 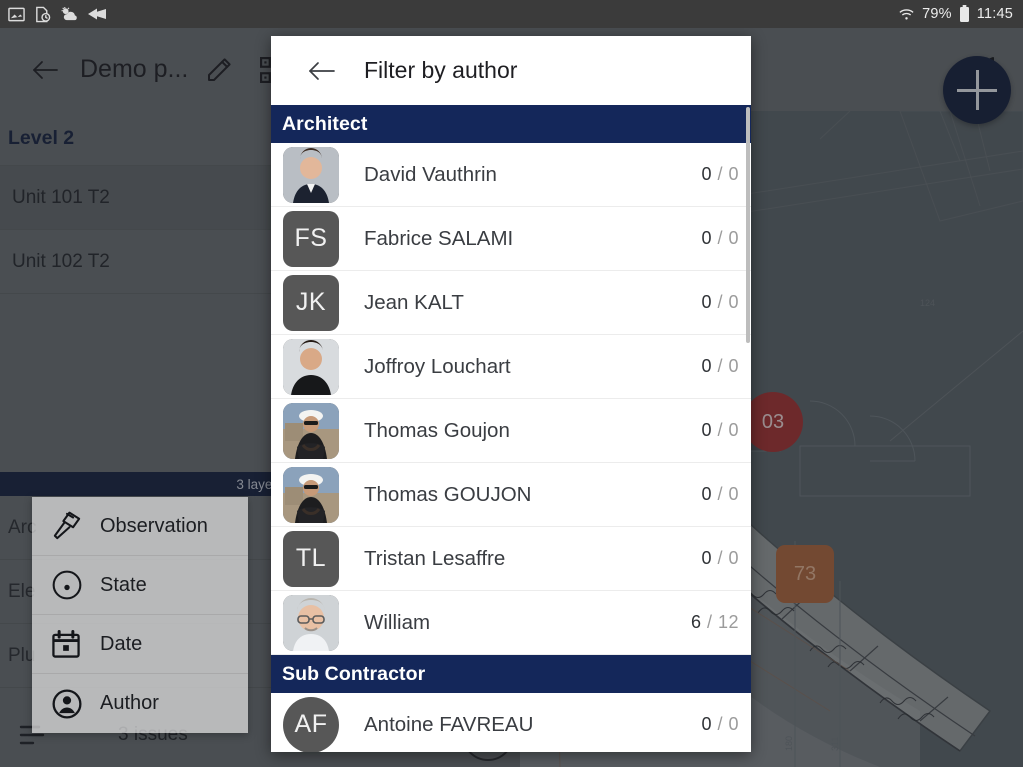 I want to click on menu-item-label: Observation, so click(x=154, y=525).